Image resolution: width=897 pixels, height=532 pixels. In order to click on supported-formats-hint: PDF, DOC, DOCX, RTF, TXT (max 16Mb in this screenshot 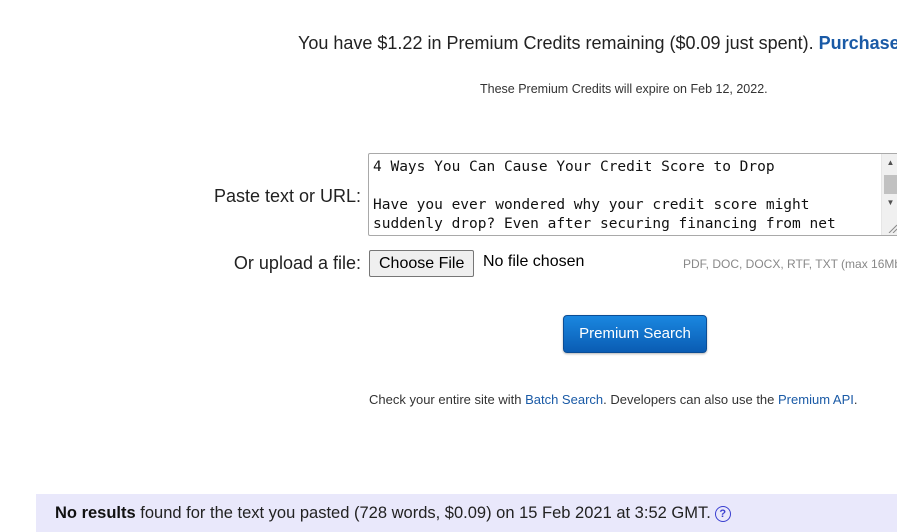, I will do `click(790, 264)`.